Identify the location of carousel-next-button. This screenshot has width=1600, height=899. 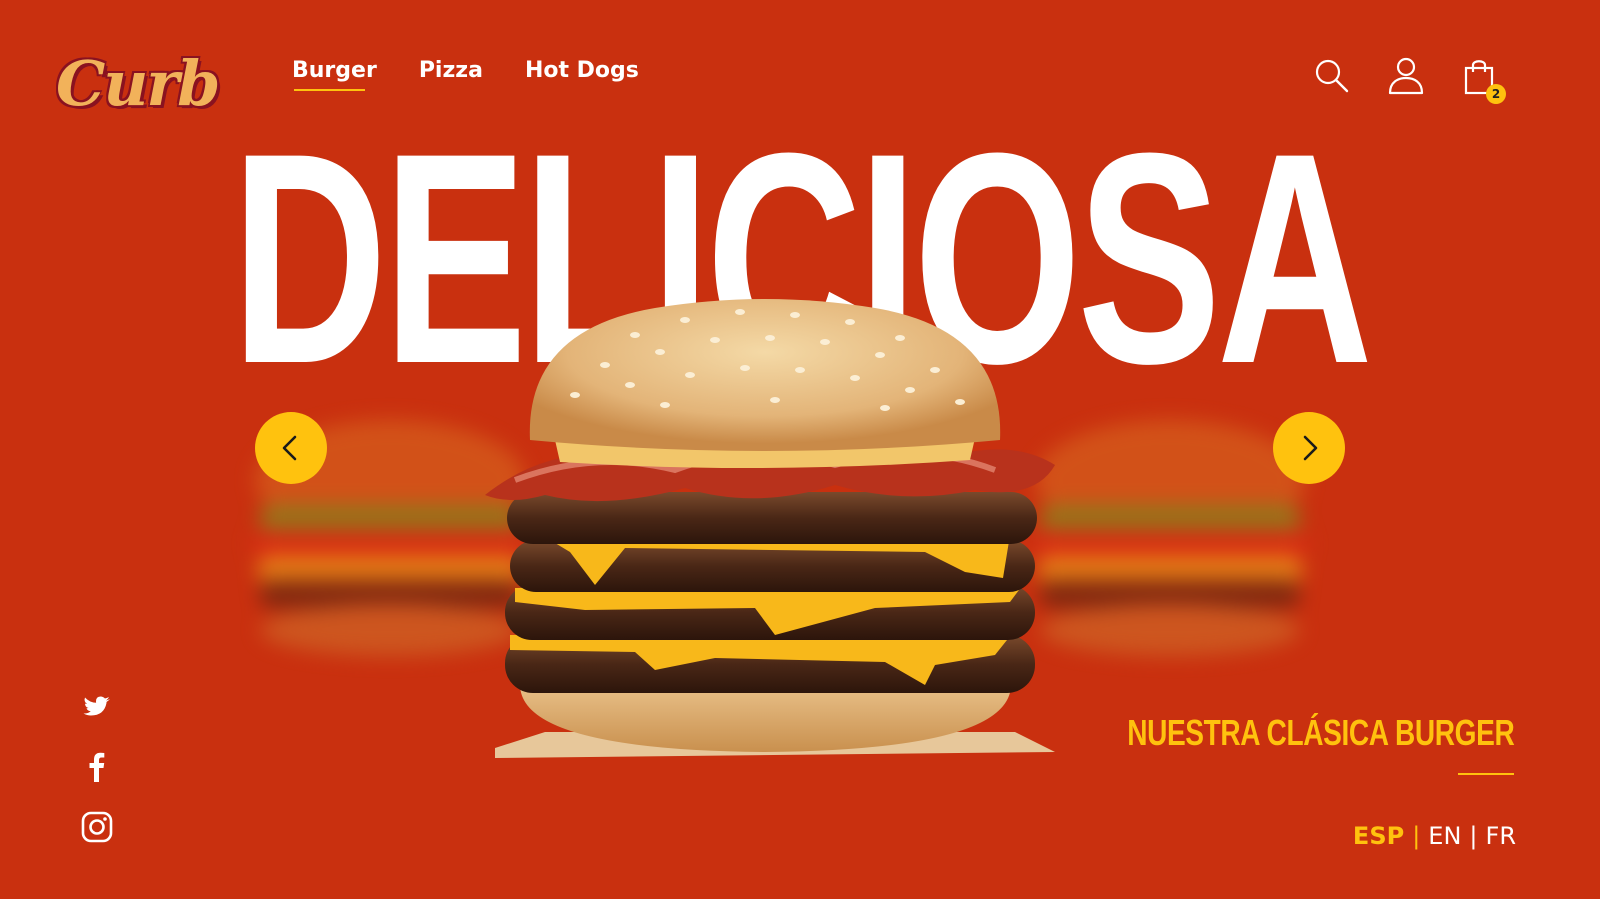
(1309, 448).